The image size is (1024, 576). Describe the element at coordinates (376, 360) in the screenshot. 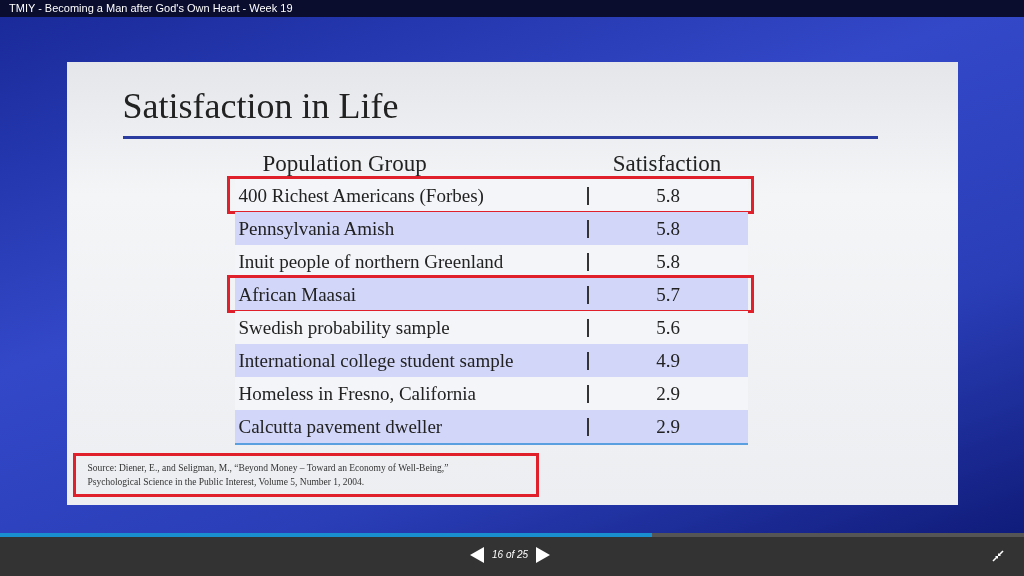

I see `table-cell-text: International college student sample` at that location.